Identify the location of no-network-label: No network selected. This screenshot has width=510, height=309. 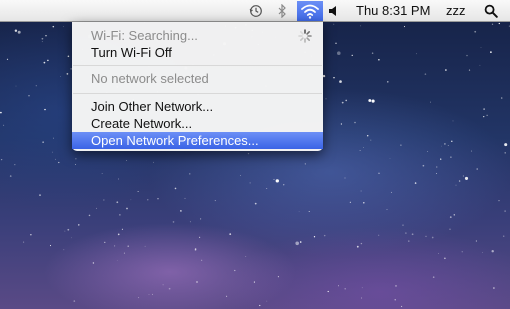
(150, 78).